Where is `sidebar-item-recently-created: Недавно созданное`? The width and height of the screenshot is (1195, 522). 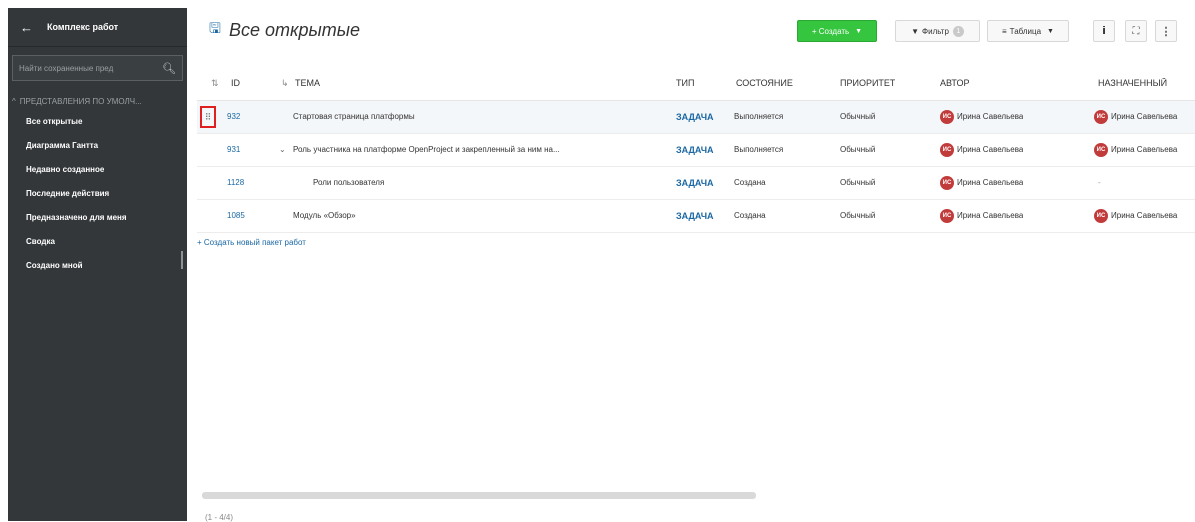
sidebar-item-recently-created: Недавно созданное is located at coordinates (97, 170).